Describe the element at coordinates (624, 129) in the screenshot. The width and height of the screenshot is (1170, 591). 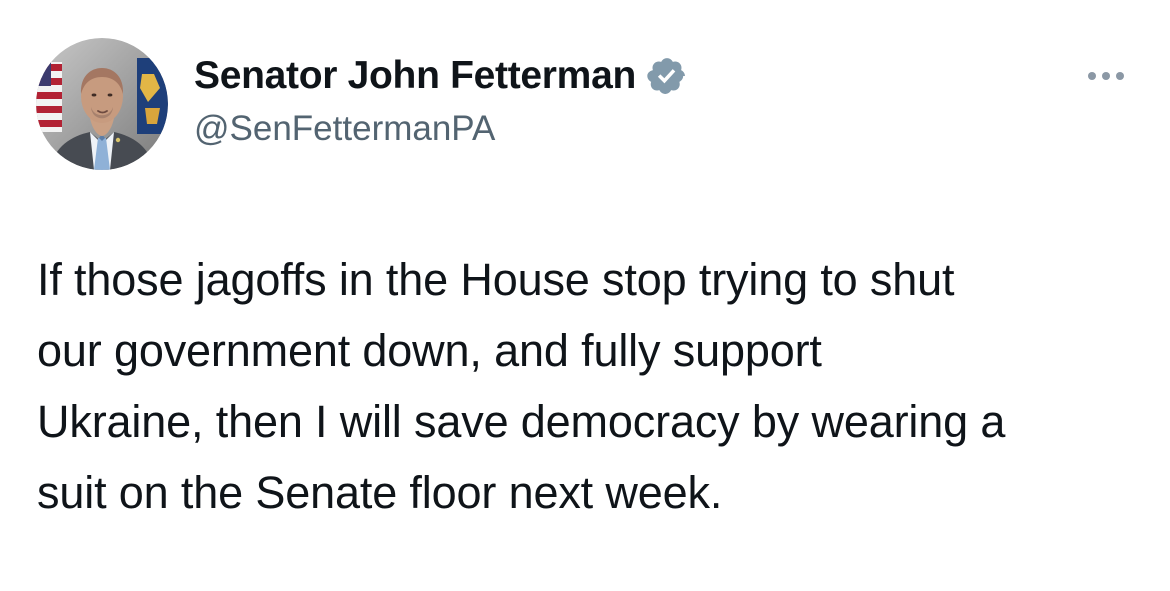
I see `author-handle: @SenFettermanPA` at that location.